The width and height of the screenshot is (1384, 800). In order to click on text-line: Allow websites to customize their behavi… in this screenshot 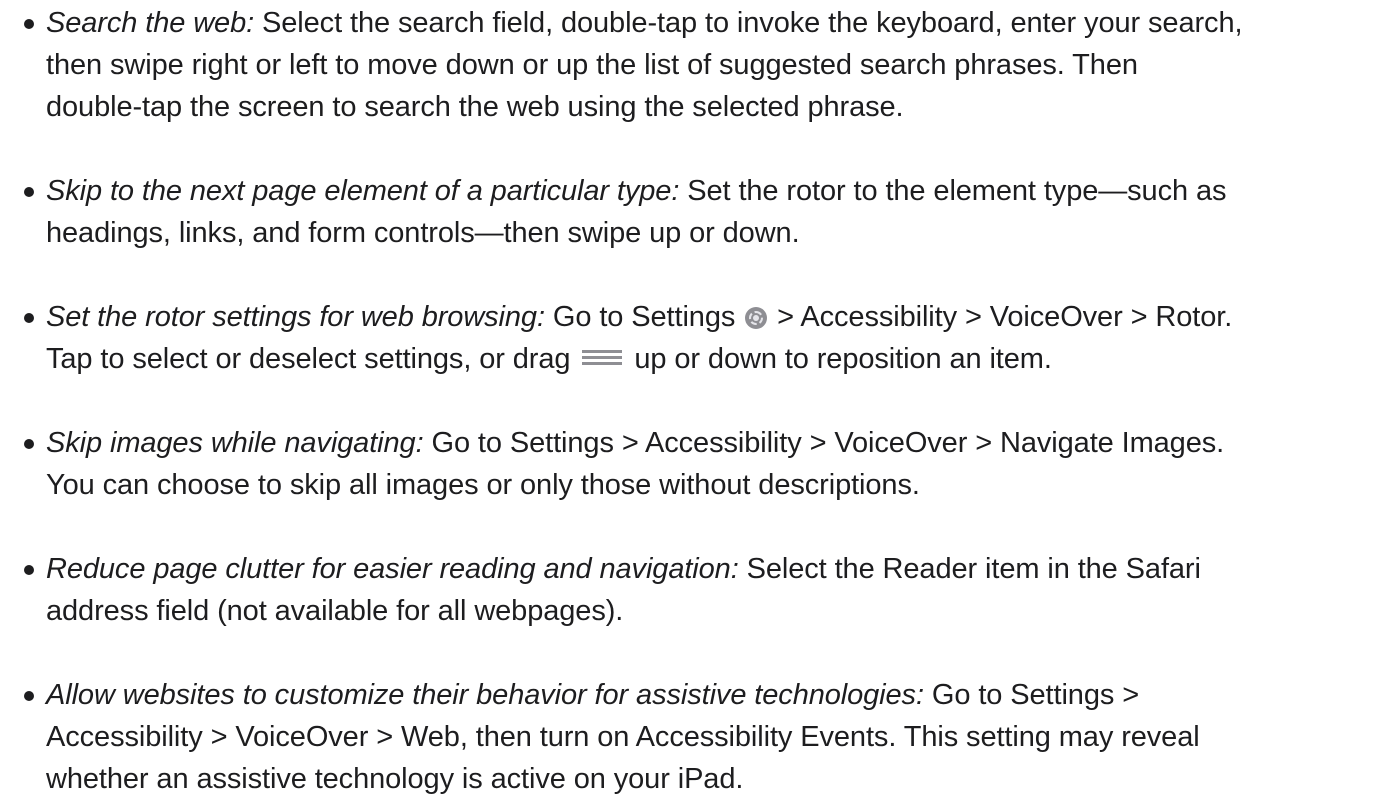, I will do `click(713, 695)`.